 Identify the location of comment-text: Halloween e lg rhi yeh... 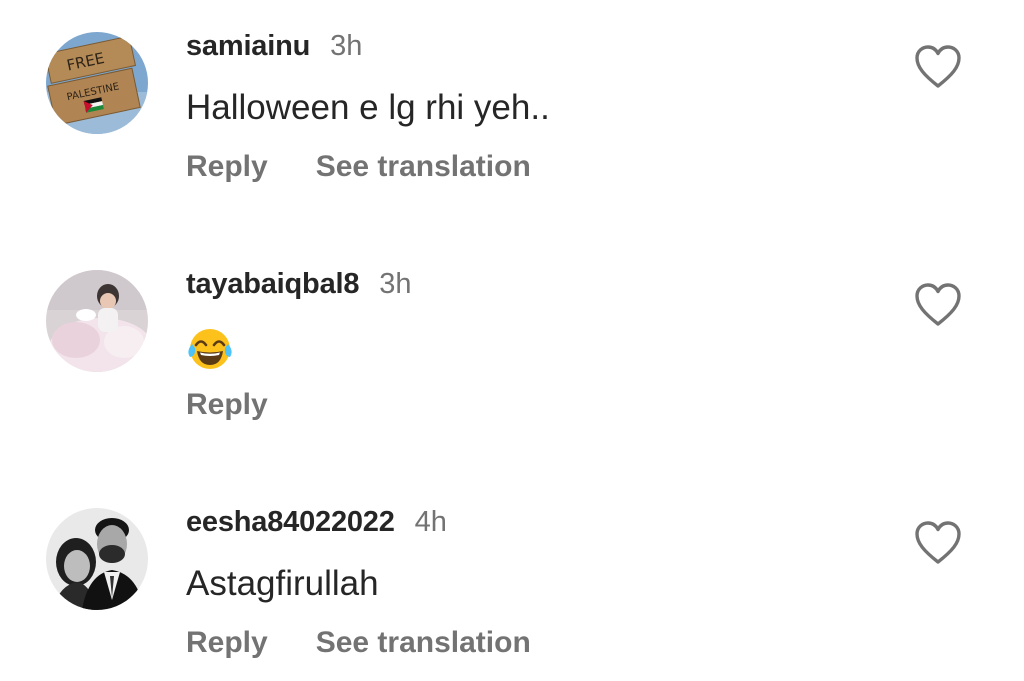
(368, 107).